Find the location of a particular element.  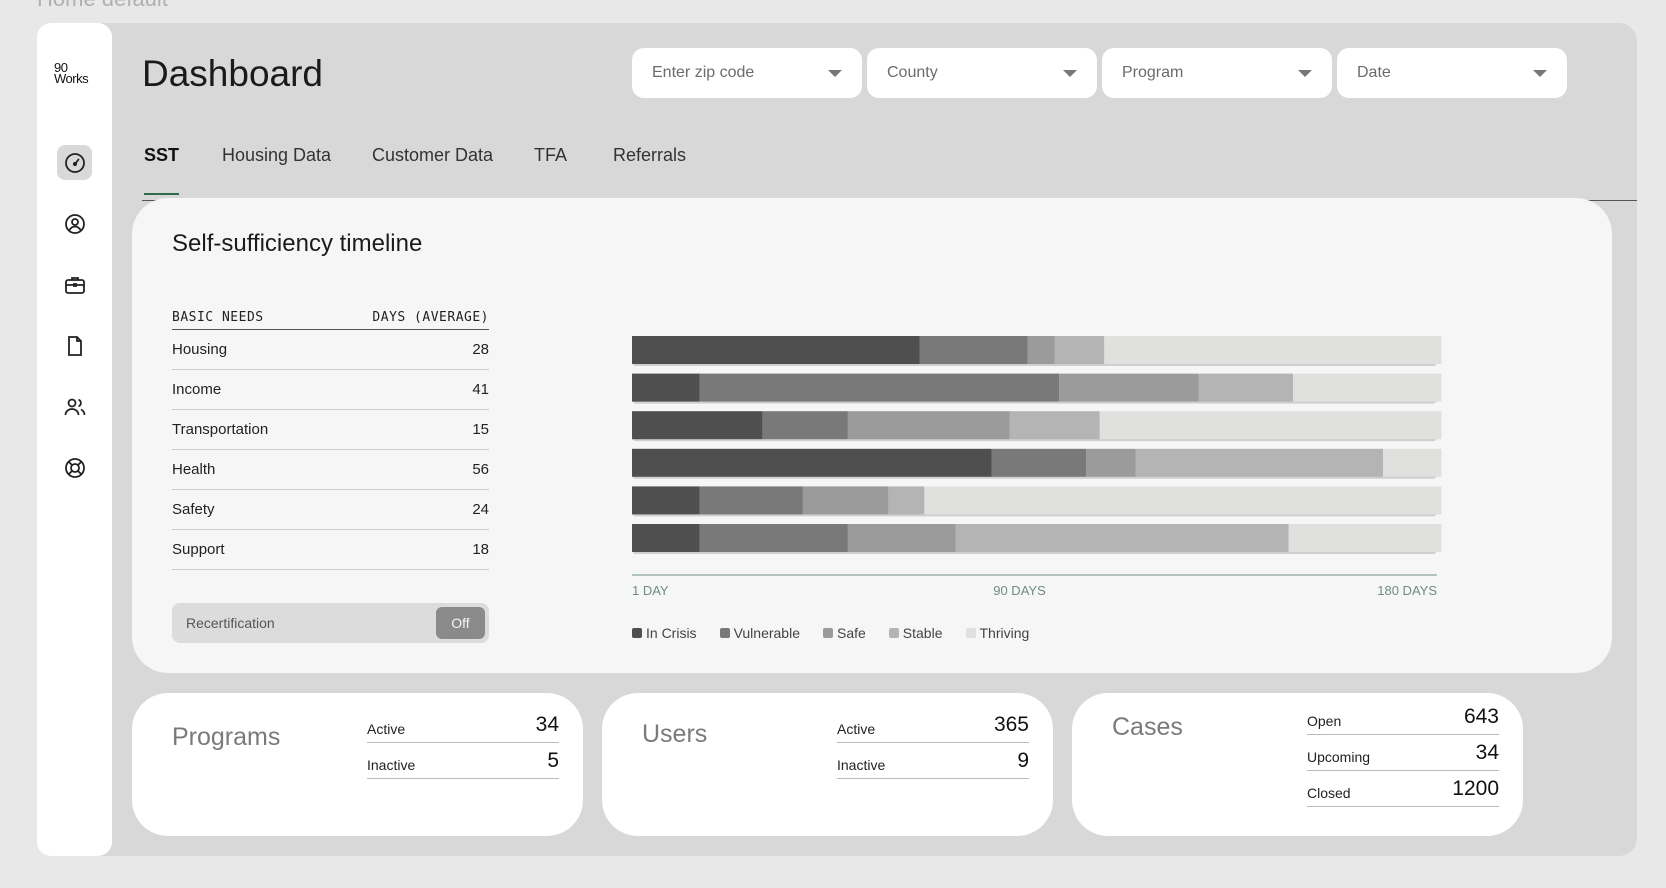

bar-segment-support-stable is located at coordinates (1122, 538).